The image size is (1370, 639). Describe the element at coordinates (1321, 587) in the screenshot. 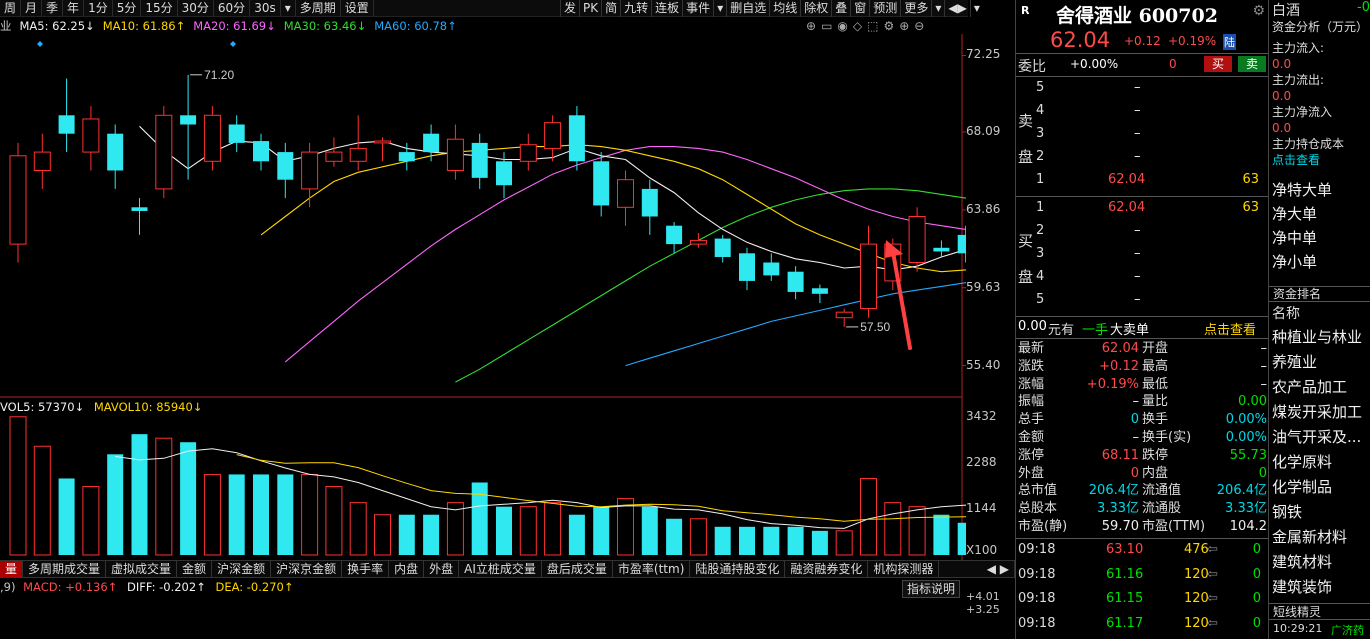

I see `rank-item-10: 建筑装饰` at that location.